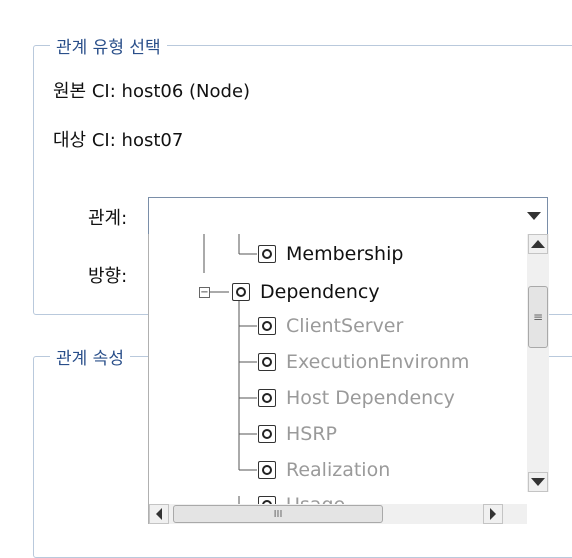  I want to click on scroll-right-button, so click(493, 514).